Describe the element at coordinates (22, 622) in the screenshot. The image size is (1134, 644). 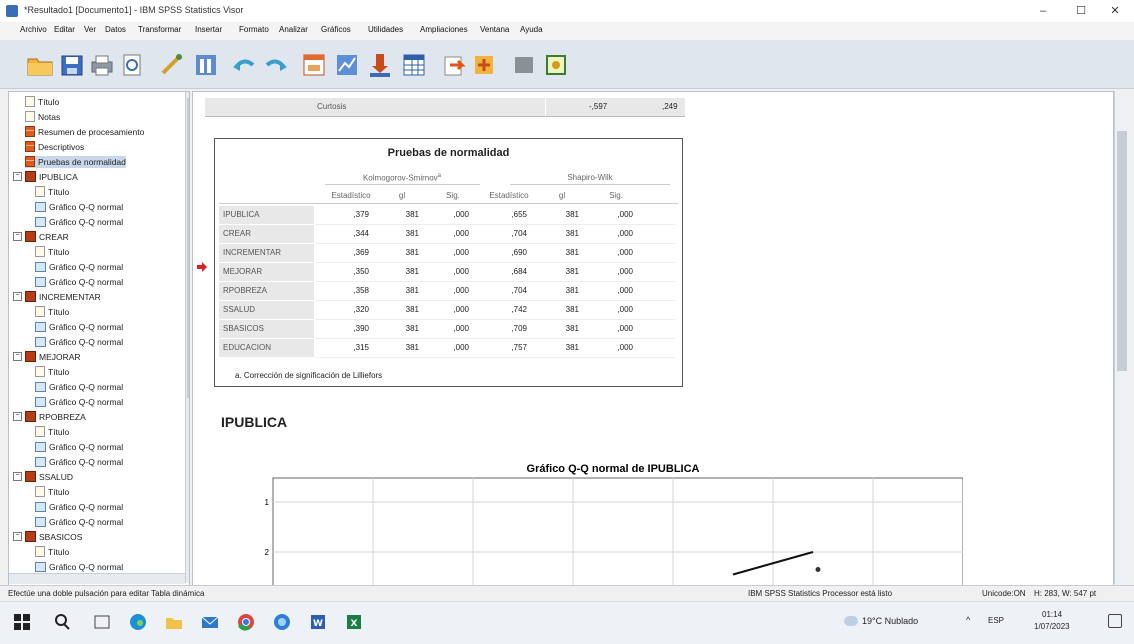
I see `windows-start-icon` at that location.